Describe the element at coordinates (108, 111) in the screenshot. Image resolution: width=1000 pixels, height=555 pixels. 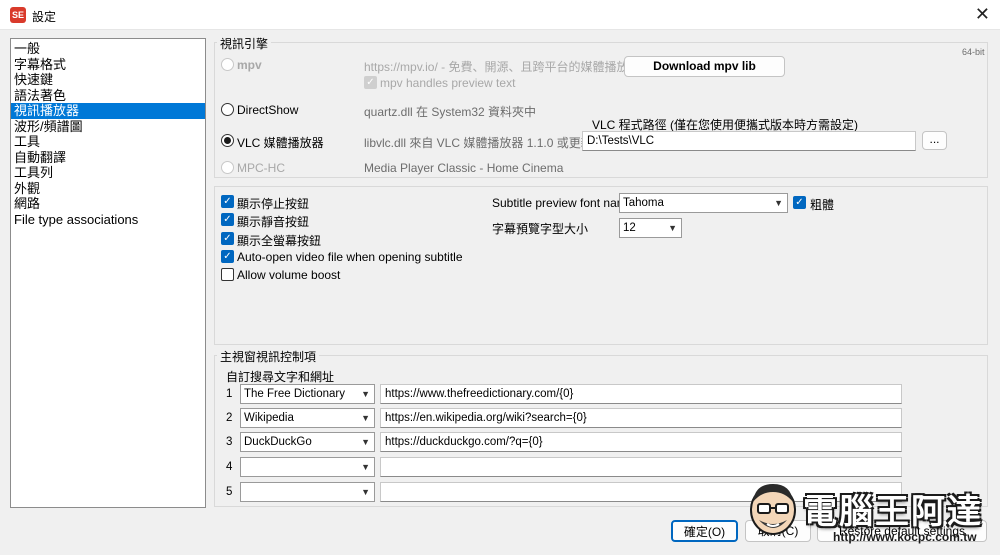
I see `sidebar-item-video-player: 視訊播放器` at that location.